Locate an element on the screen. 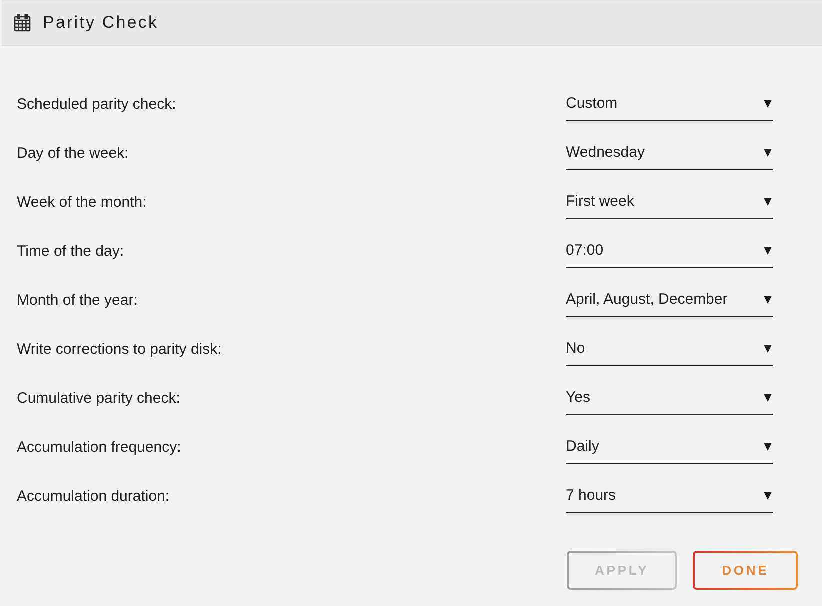  field-label: Write corrections to parity disk: is located at coordinates (119, 349).